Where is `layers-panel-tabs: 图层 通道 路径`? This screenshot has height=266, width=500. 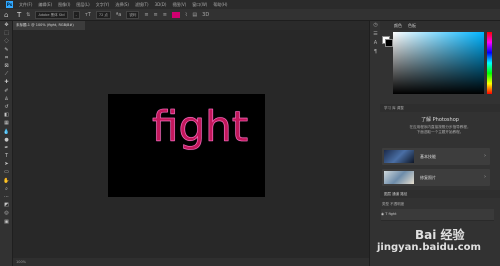 layers-panel-tabs: 图层 通道 路径 is located at coordinates (440, 194).